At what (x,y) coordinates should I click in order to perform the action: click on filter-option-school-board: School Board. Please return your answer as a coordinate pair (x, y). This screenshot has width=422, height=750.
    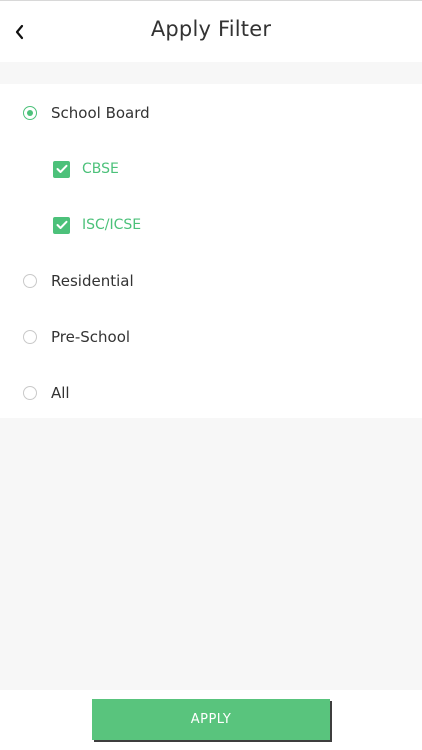
    Looking at the image, I should click on (75, 113).